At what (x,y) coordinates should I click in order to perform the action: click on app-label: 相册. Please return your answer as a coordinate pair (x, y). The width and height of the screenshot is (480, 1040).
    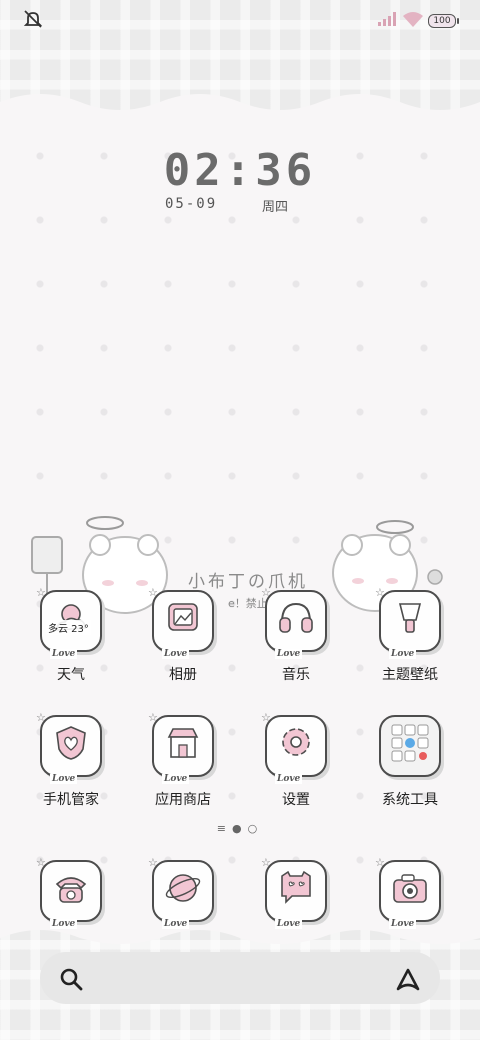
    Looking at the image, I should click on (183, 675).